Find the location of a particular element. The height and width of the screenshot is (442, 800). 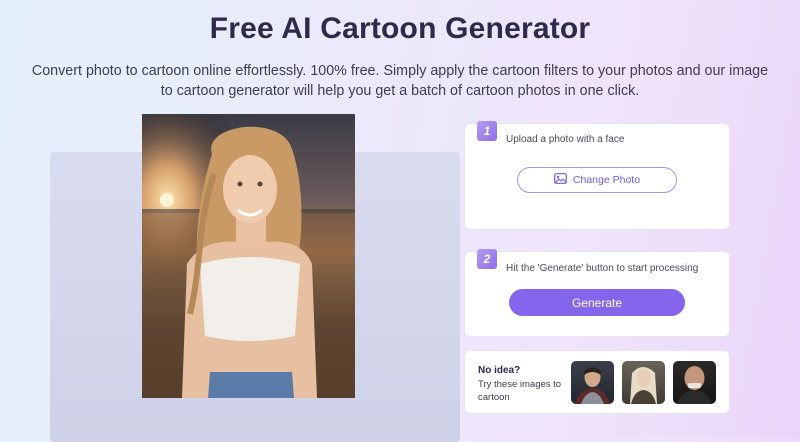

no-idea-title: No idea? is located at coordinates (499, 370).